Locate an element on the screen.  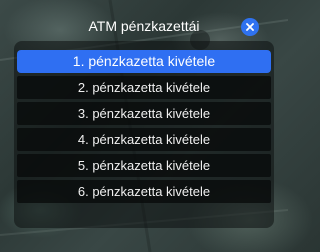
menu-item-cassette-1: 1. pénzkazetta kivétele is located at coordinates (144, 61).